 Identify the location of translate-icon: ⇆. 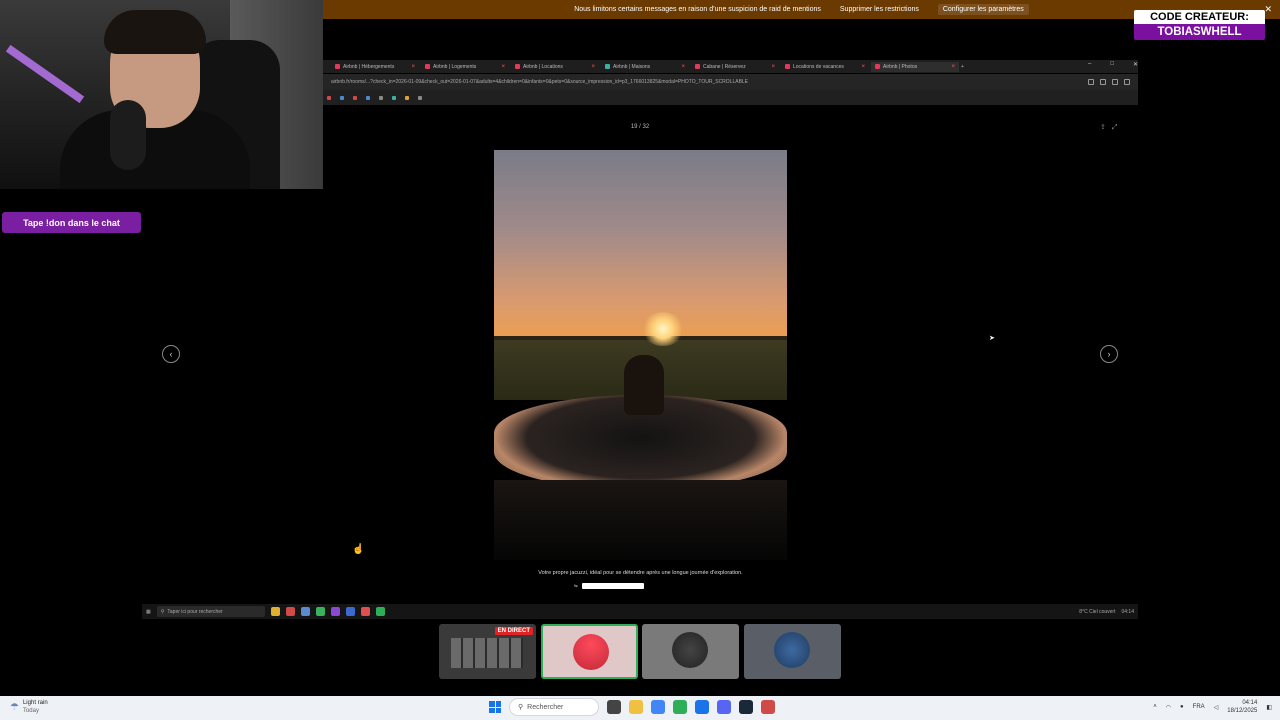
(576, 585).